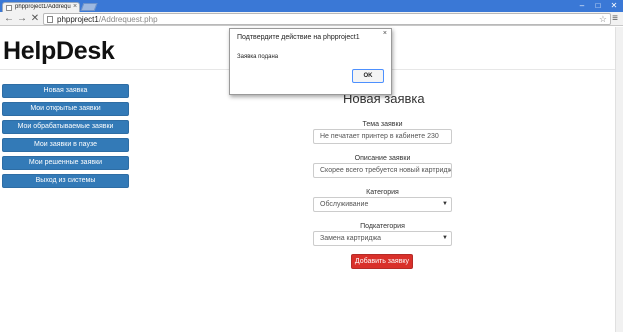  I want to click on close-window-icon: ✕, so click(614, 5).